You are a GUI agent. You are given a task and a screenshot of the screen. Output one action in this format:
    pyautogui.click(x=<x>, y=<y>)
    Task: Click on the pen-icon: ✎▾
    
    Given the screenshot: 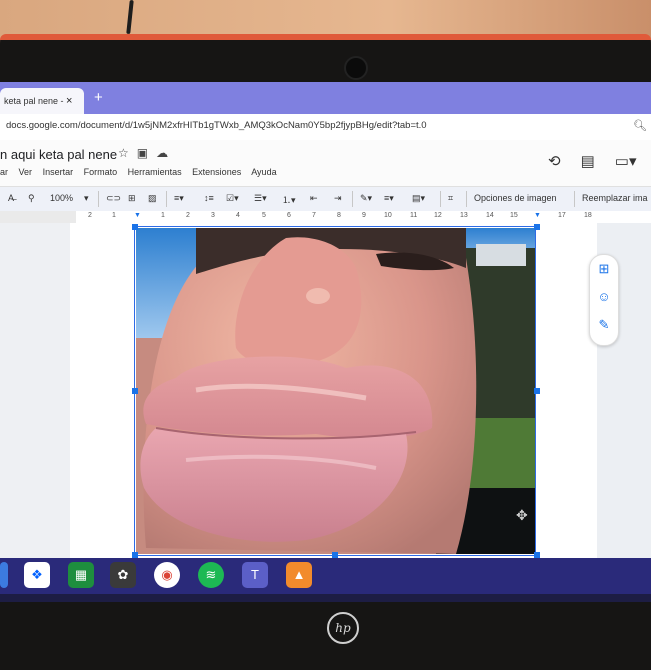 What is the action you would take?
    pyautogui.click(x=366, y=198)
    